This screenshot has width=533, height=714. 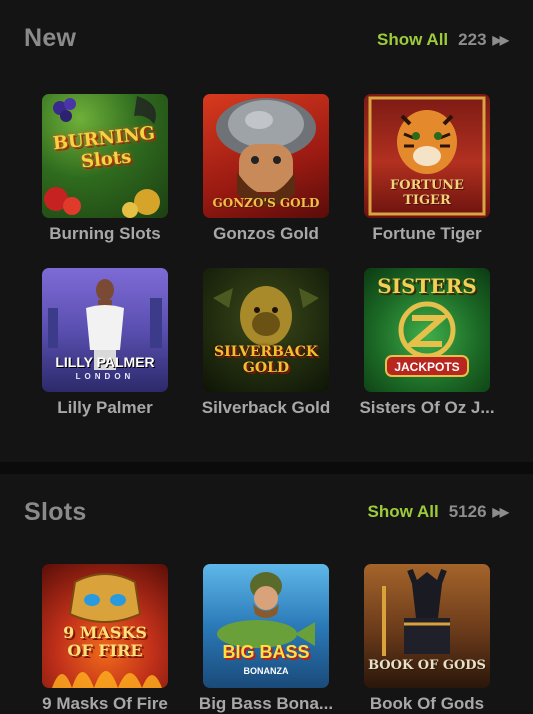 I want to click on game-art-text: SISTERS, so click(x=427, y=286).